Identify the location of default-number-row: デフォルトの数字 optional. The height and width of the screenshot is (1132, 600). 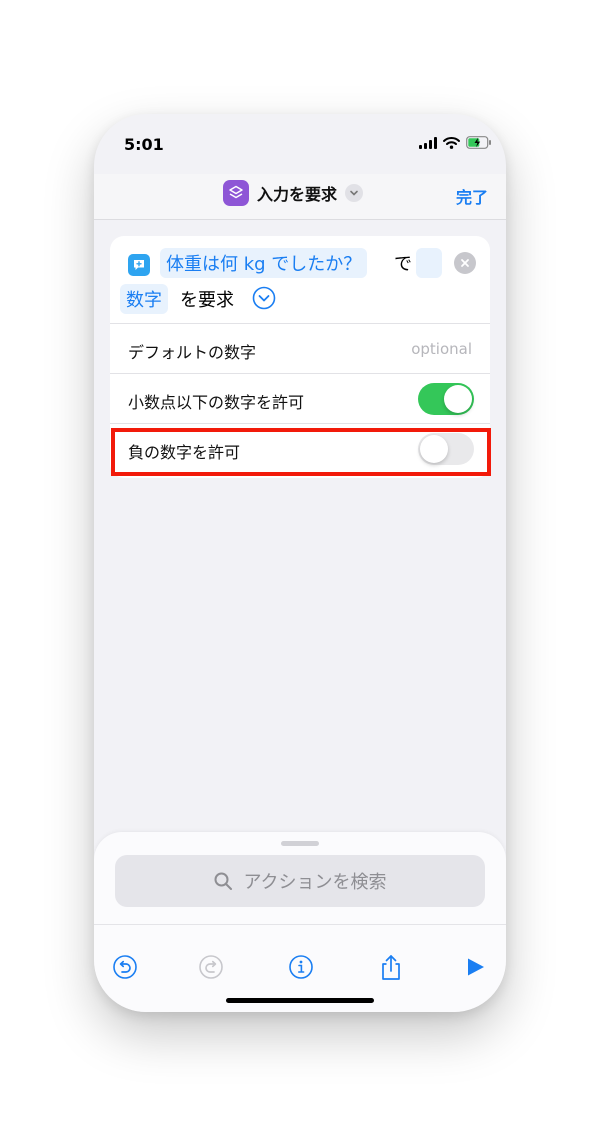
(300, 349).